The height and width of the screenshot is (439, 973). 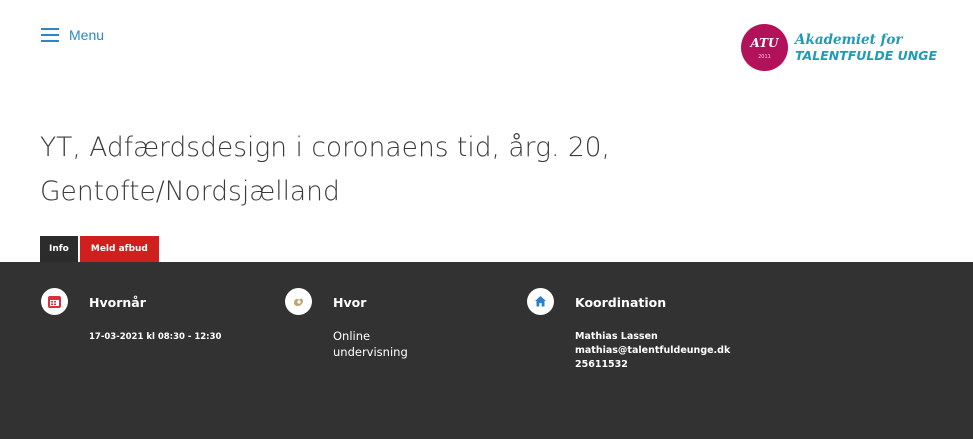 I want to click on logo: ATU 2011 Akademiet for TALENTFULDE UNGE, so click(x=839, y=47).